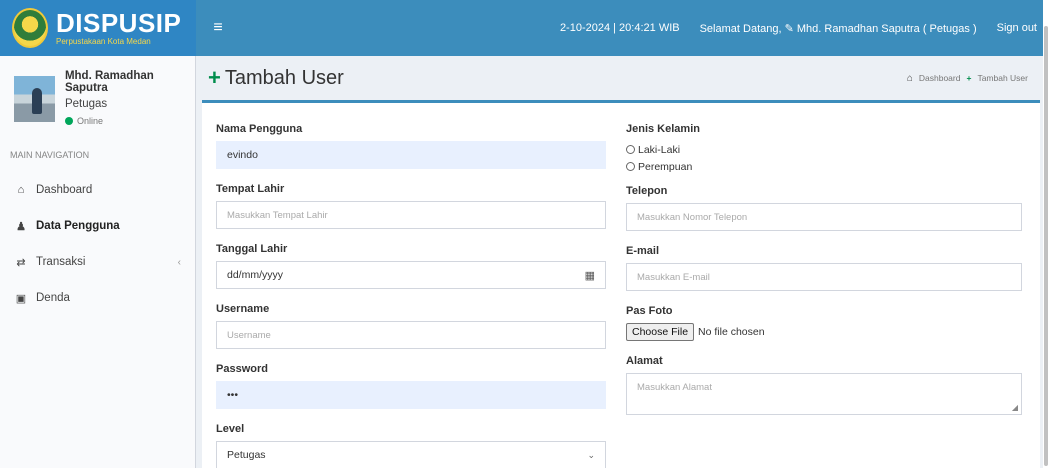 This screenshot has width=1049, height=468. Describe the element at coordinates (1002, 78) in the screenshot. I see `breadcrumb-current: Tambah User` at that location.